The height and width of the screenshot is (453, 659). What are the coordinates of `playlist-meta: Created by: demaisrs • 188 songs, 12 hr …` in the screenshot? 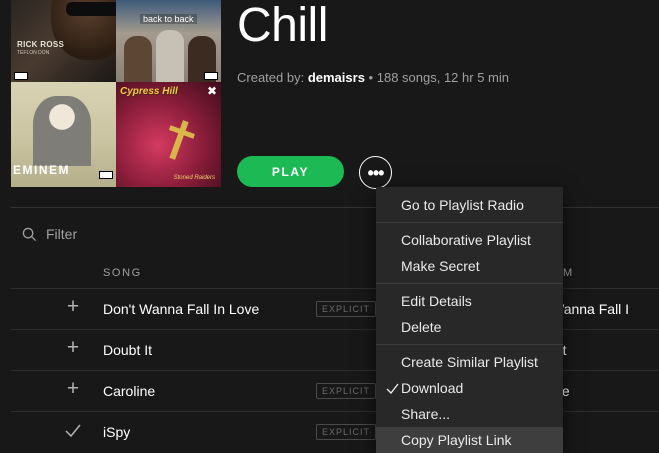 It's located at (373, 77).